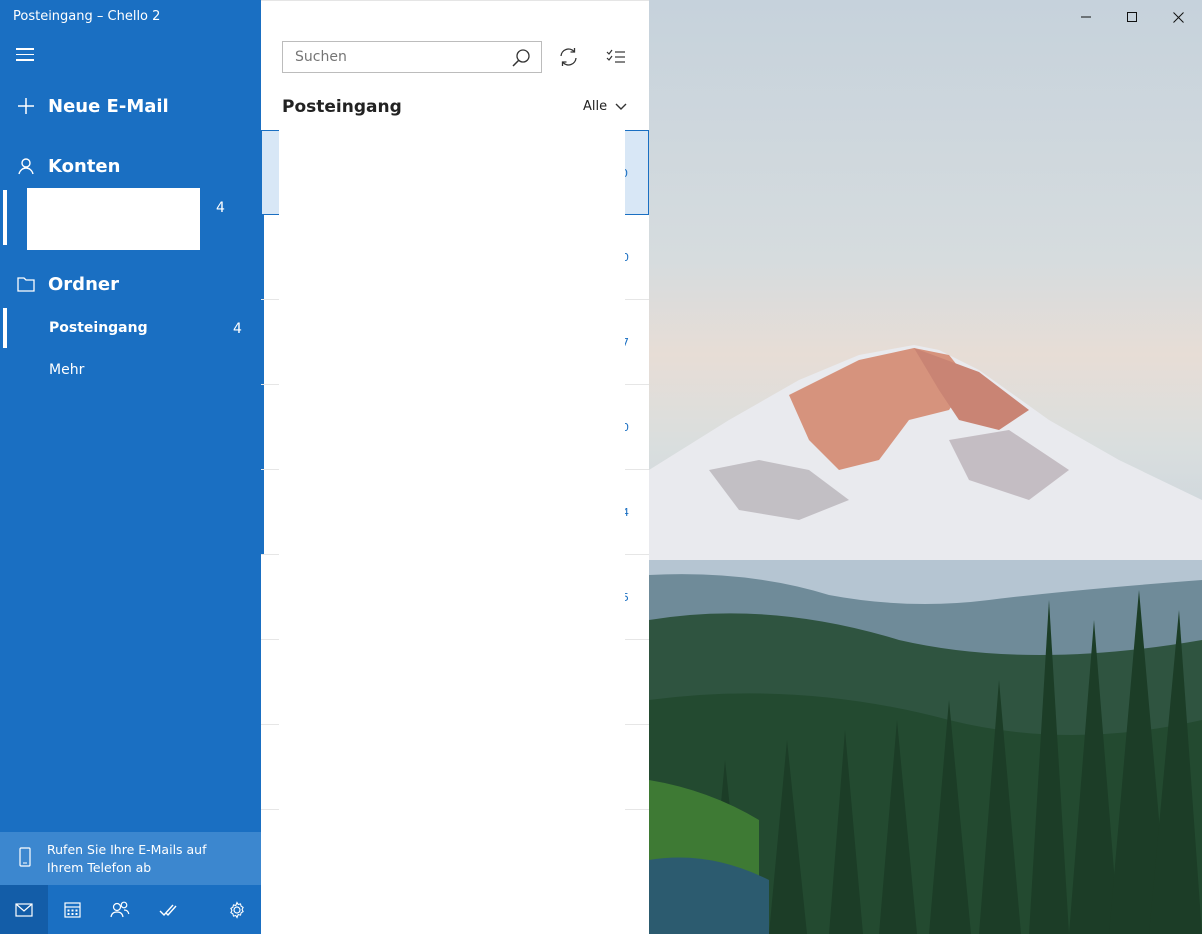 The width and height of the screenshot is (1202, 935). I want to click on checklist-icon, so click(615, 56).